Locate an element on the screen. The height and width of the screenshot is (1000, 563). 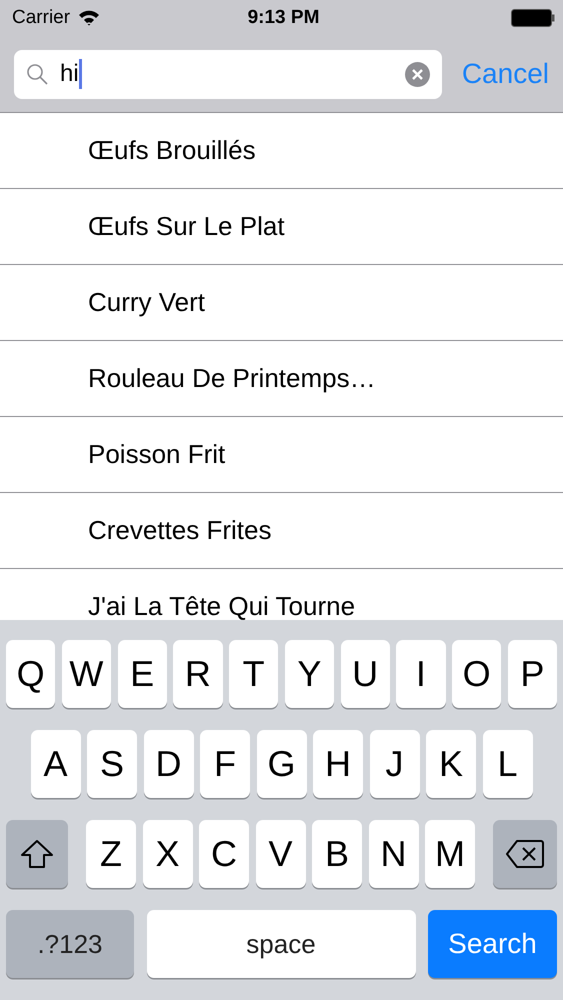
letter-key: W is located at coordinates (86, 674).